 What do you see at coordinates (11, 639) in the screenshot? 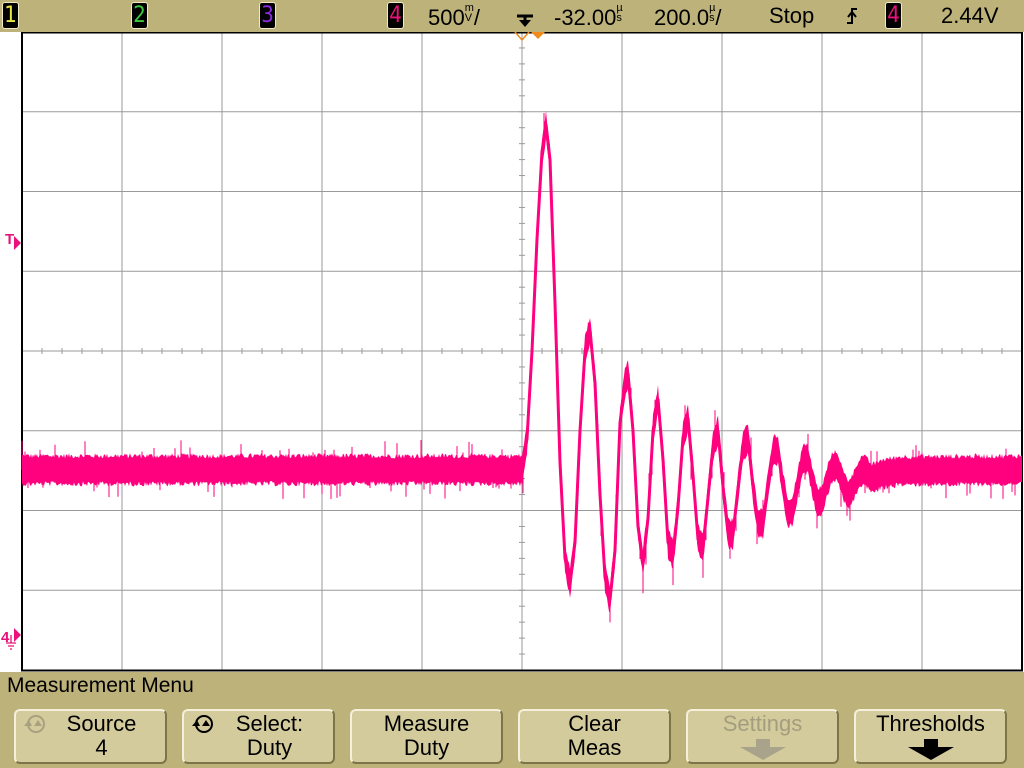
I see `channel-4-ground-marker: 4` at bounding box center [11, 639].